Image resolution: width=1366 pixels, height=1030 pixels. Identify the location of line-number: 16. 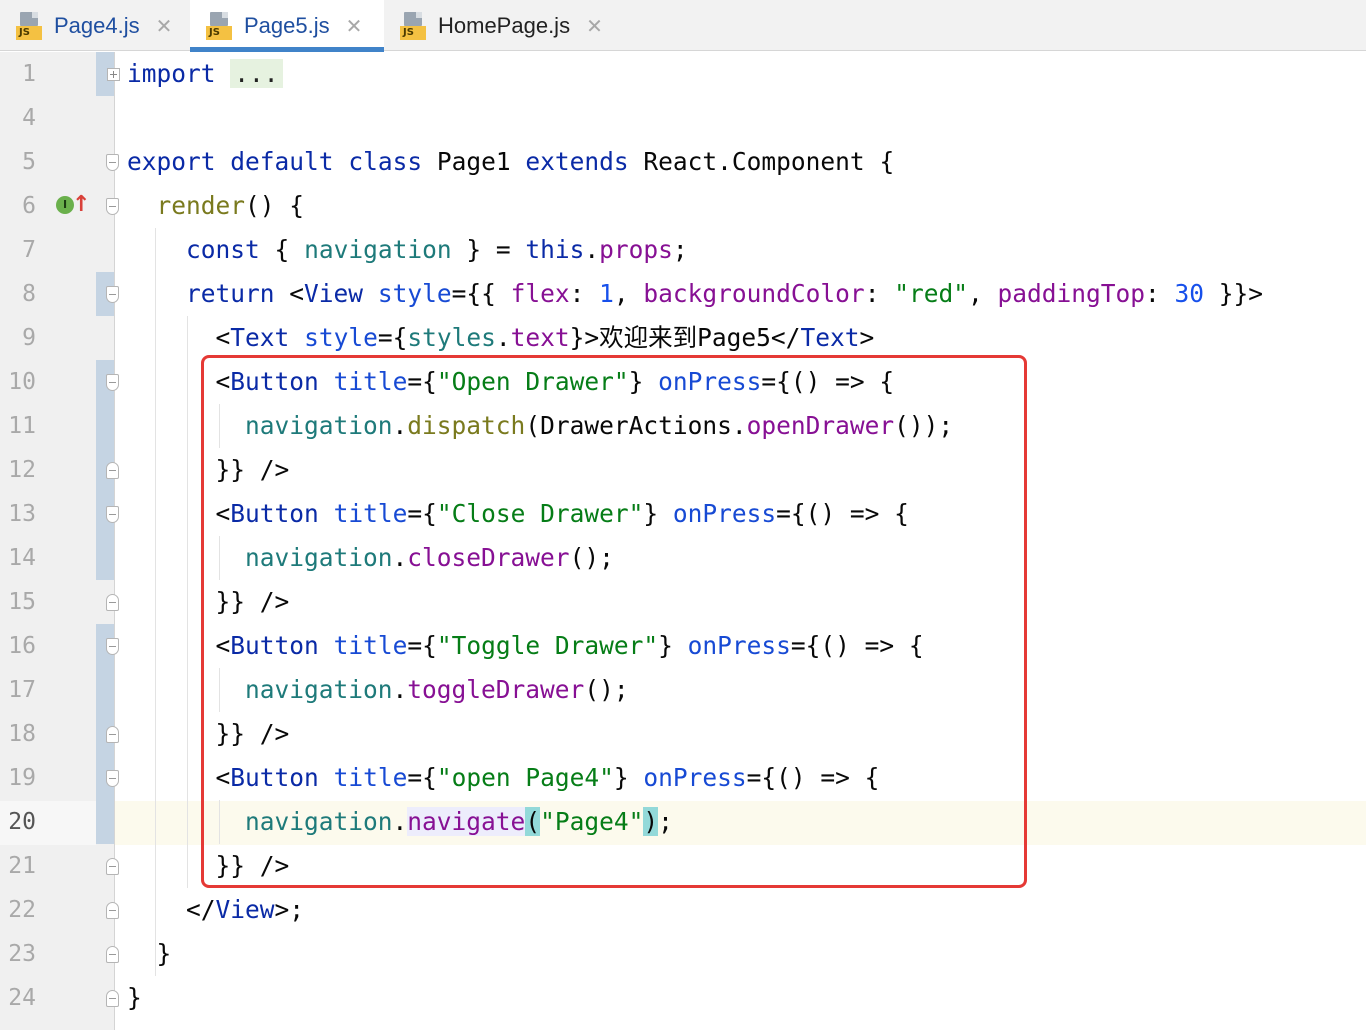
(22, 646).